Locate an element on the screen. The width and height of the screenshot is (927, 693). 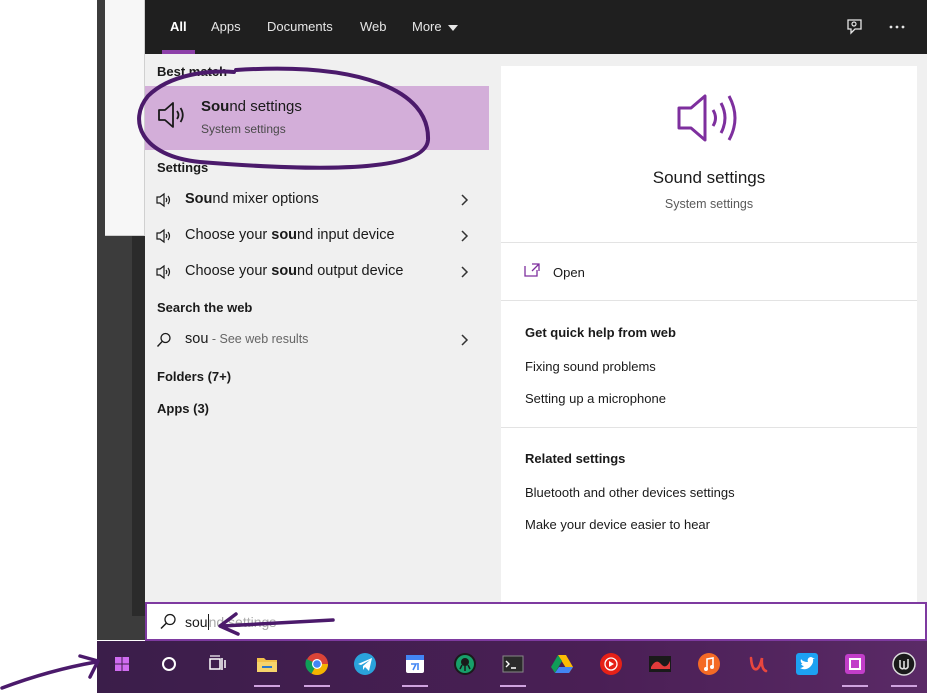
related-settings-heading: Related settings is located at coordinates (575, 458).